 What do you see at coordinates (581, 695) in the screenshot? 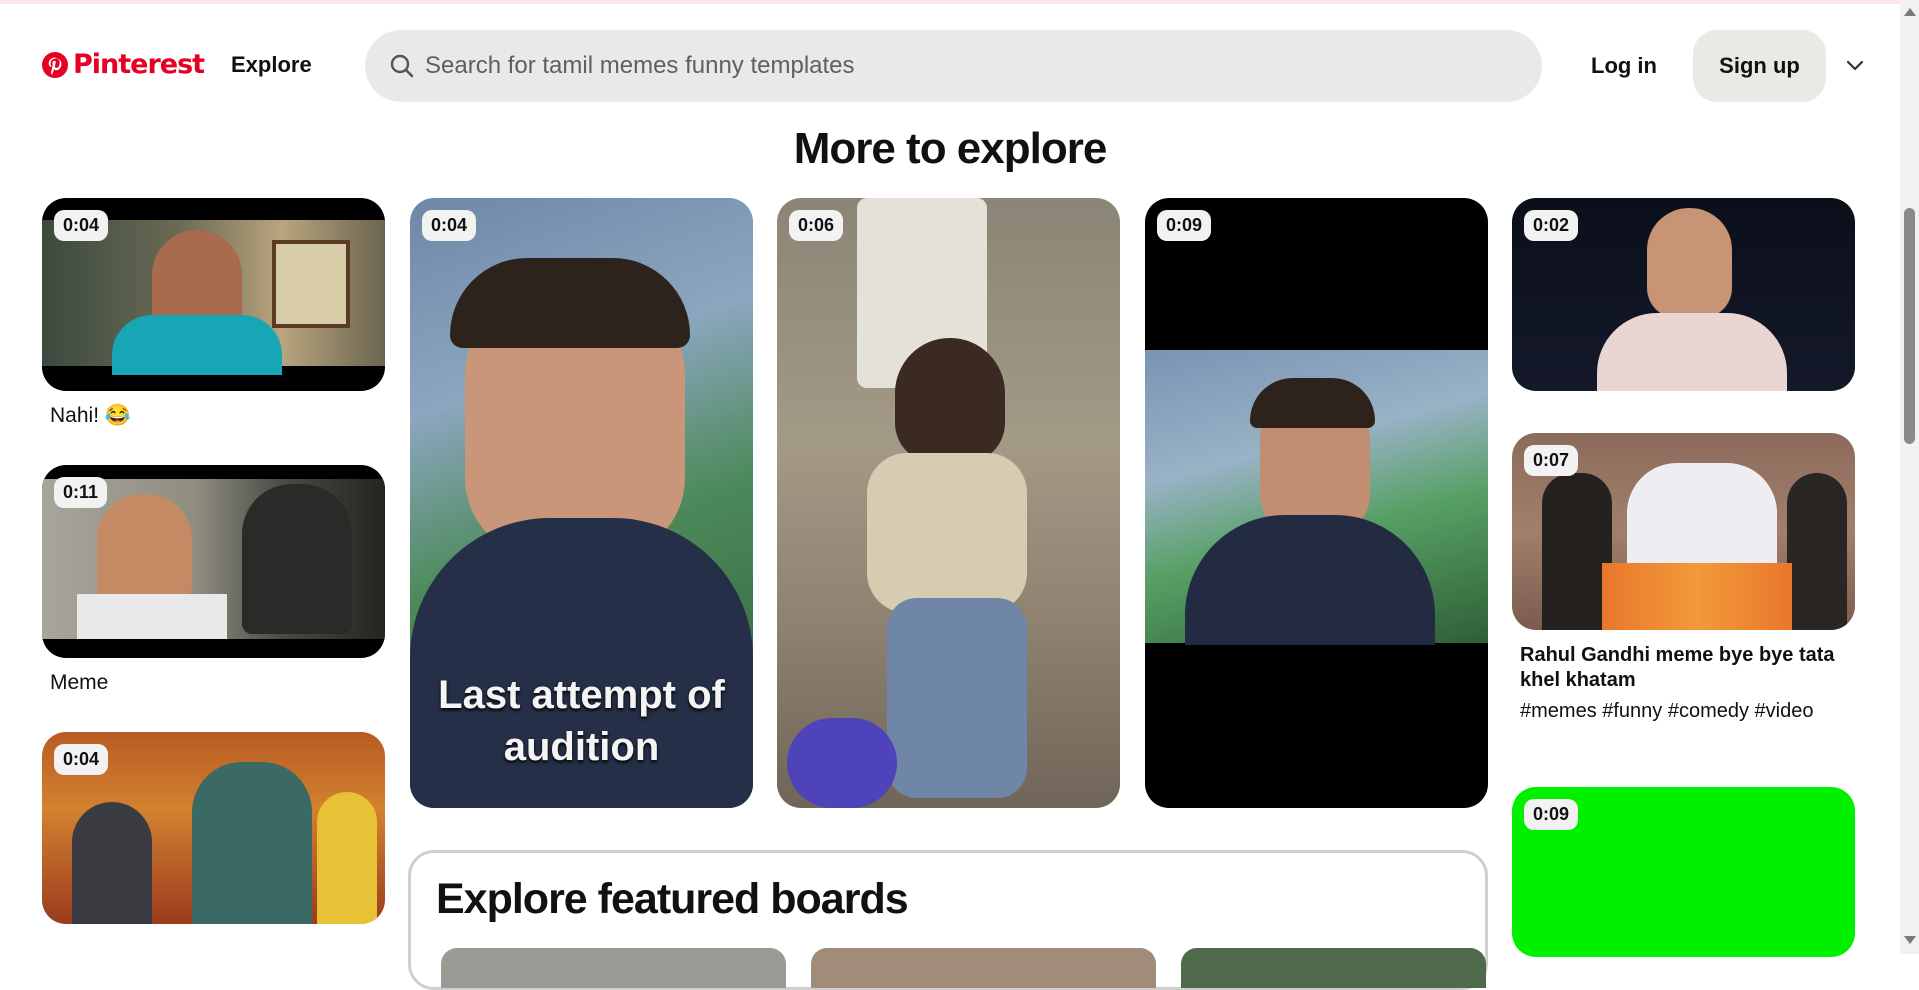
I see `overlay-text-line1: Last attempt of` at bounding box center [581, 695].